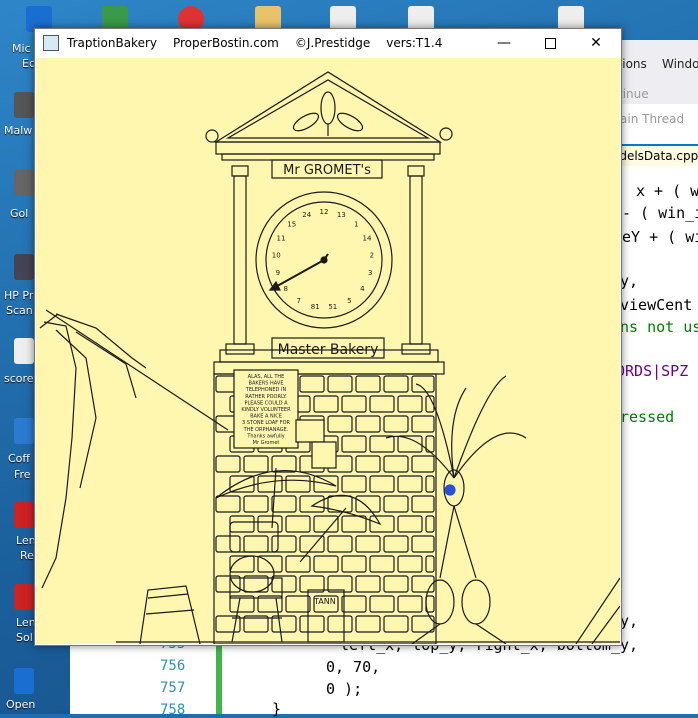 This screenshot has height=718, width=698. Describe the element at coordinates (277, 709) in the screenshot. I see `code-line: }` at that location.